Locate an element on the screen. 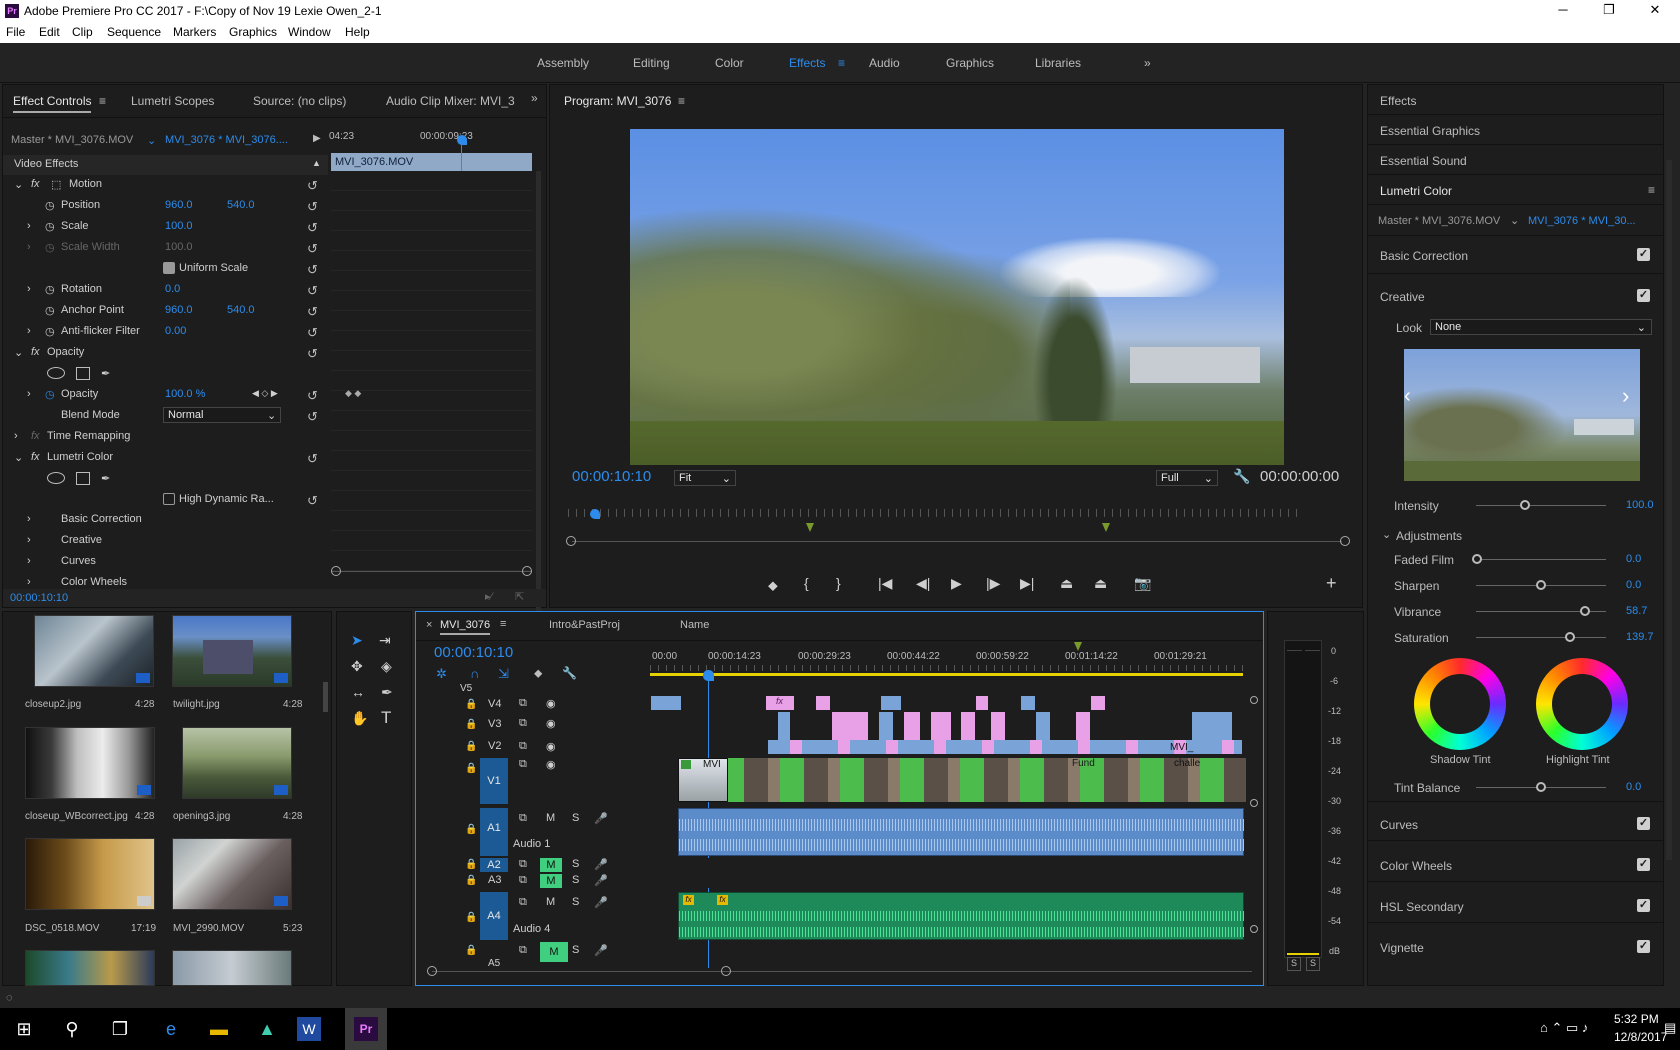  lumetri-scrollbar is located at coordinates (1669, 510).